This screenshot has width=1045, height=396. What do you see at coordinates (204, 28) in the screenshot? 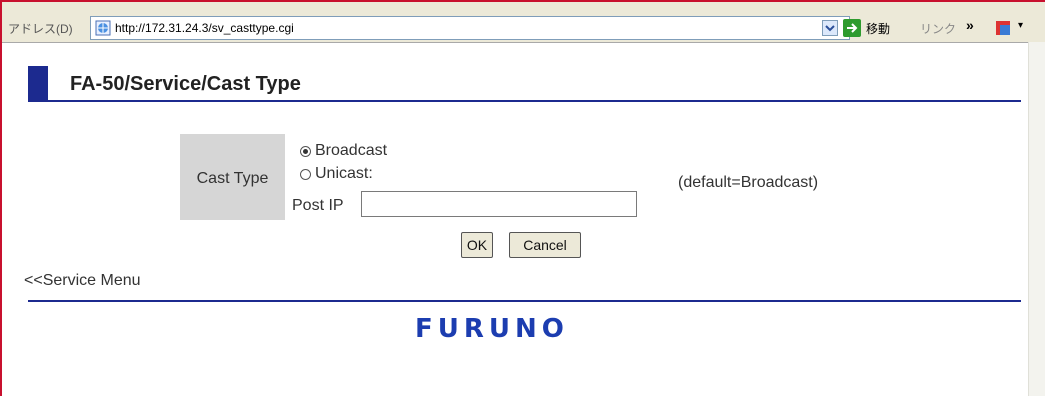
I see `address-url: http://172.31.24.3/sv_casttype.cgi` at bounding box center [204, 28].